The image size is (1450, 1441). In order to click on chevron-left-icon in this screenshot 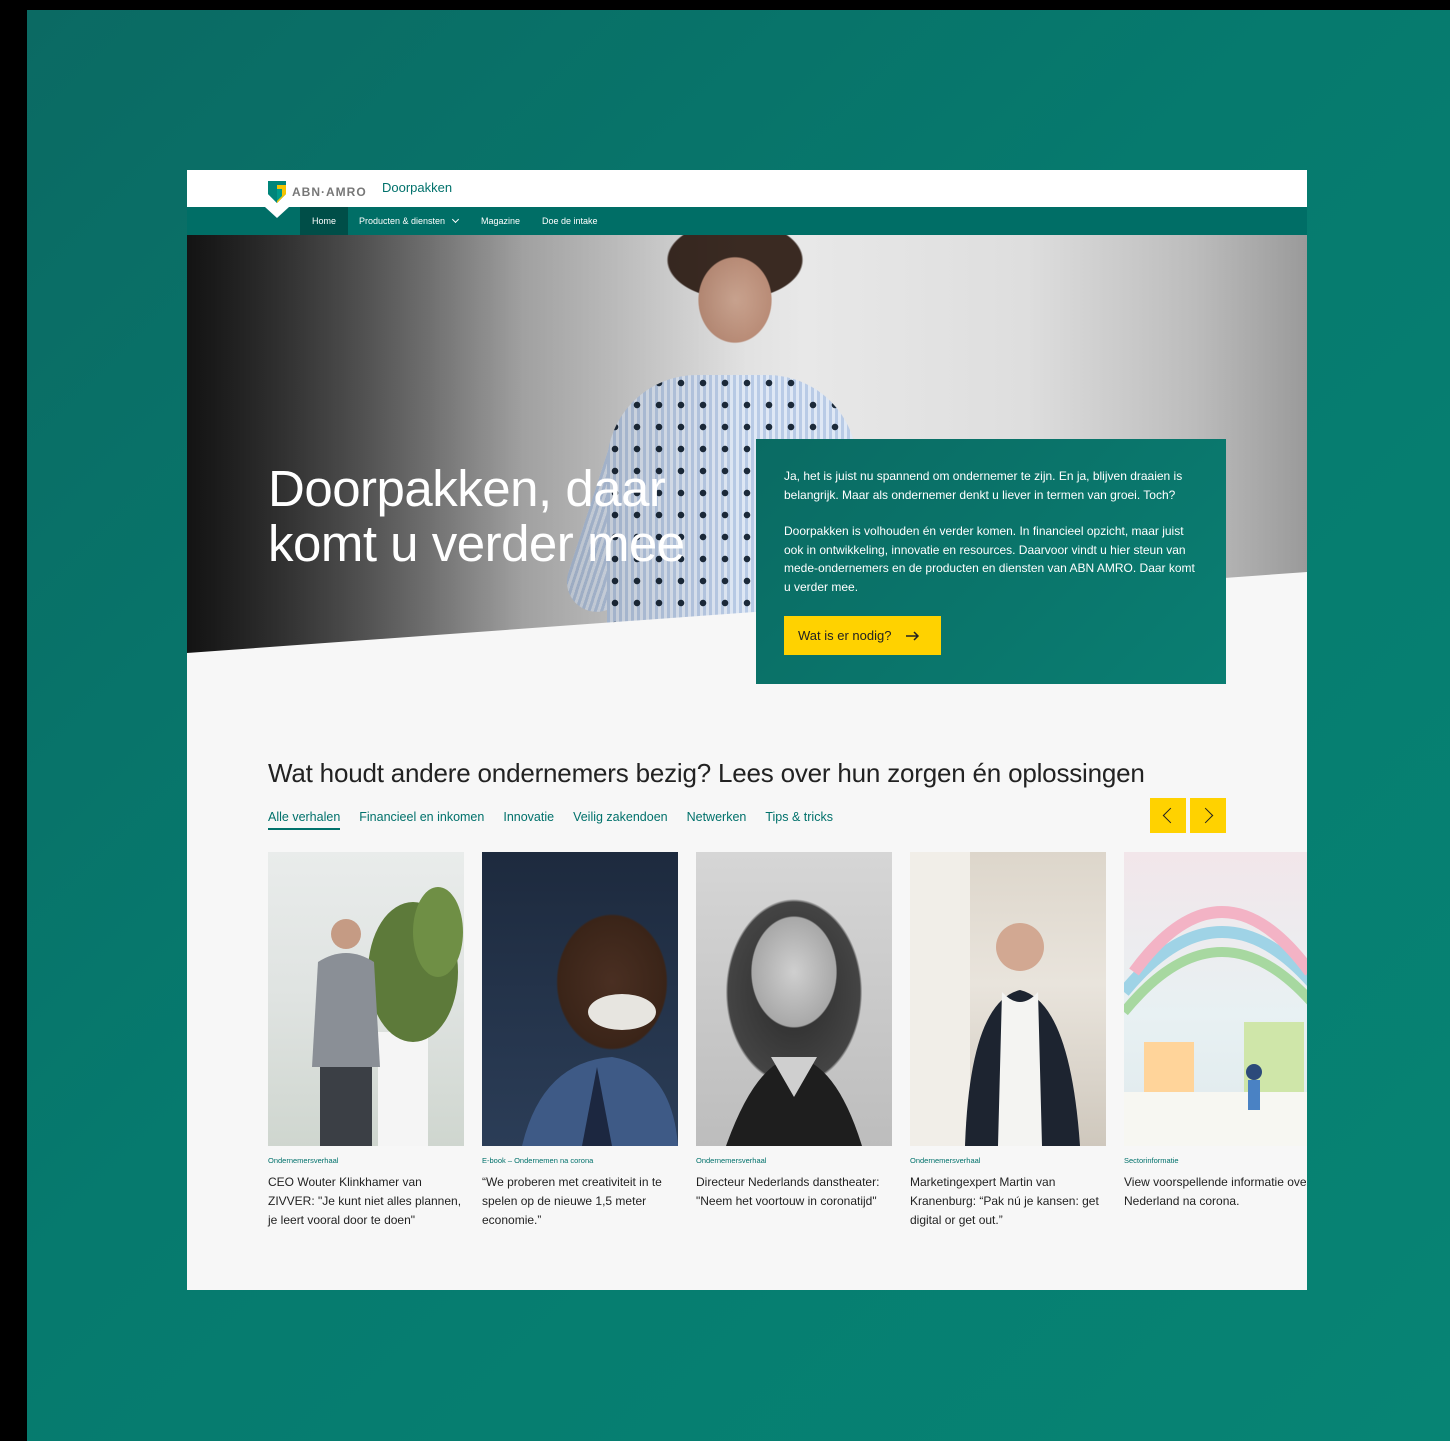, I will do `click(1170, 815)`.